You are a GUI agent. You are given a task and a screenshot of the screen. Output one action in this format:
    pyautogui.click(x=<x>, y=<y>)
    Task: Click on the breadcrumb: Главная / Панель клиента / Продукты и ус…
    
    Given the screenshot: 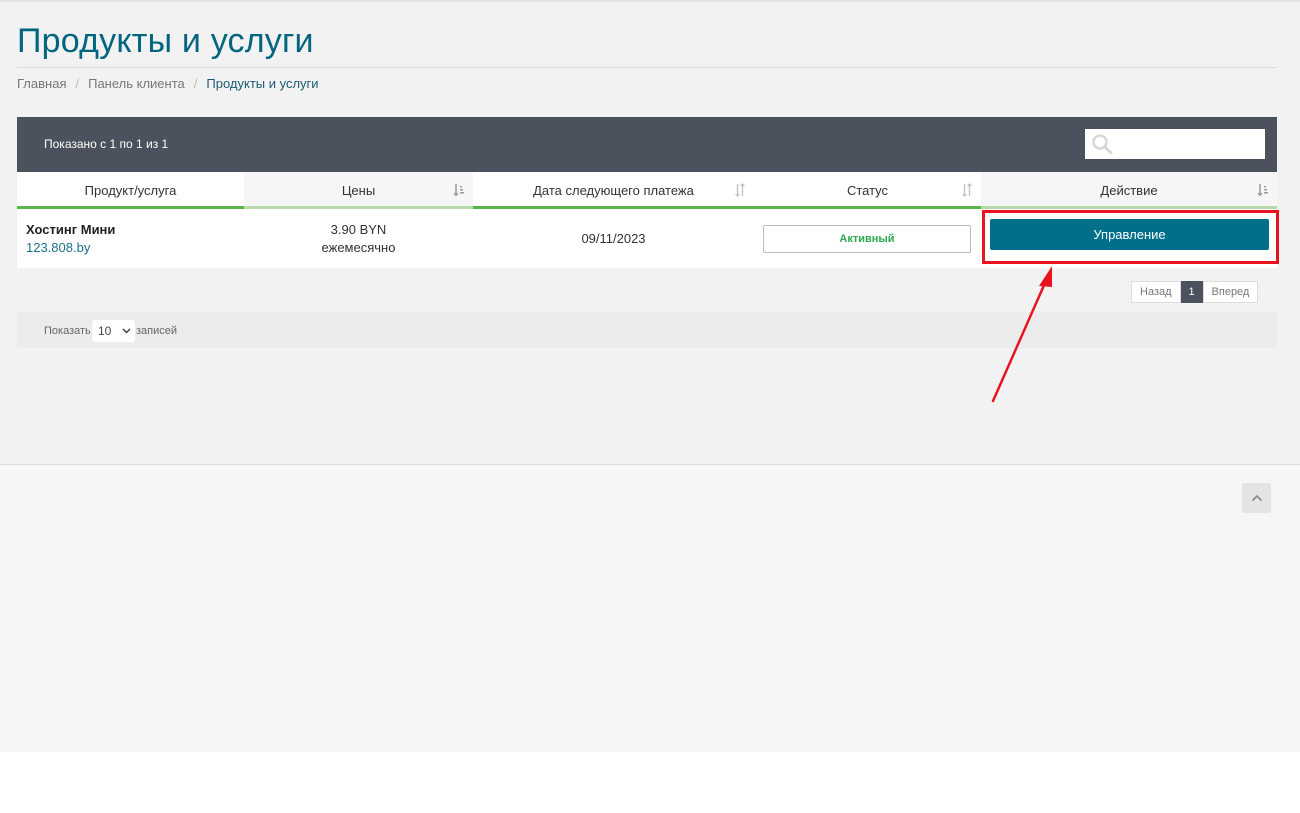 What is the action you would take?
    pyautogui.click(x=168, y=83)
    